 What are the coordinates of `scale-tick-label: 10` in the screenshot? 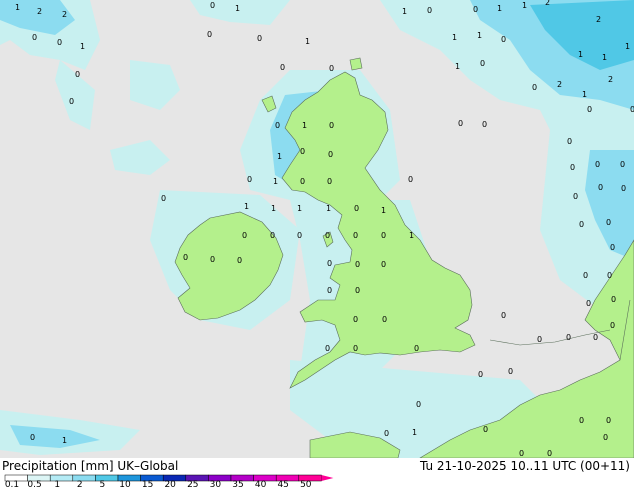 It's located at (125, 485).